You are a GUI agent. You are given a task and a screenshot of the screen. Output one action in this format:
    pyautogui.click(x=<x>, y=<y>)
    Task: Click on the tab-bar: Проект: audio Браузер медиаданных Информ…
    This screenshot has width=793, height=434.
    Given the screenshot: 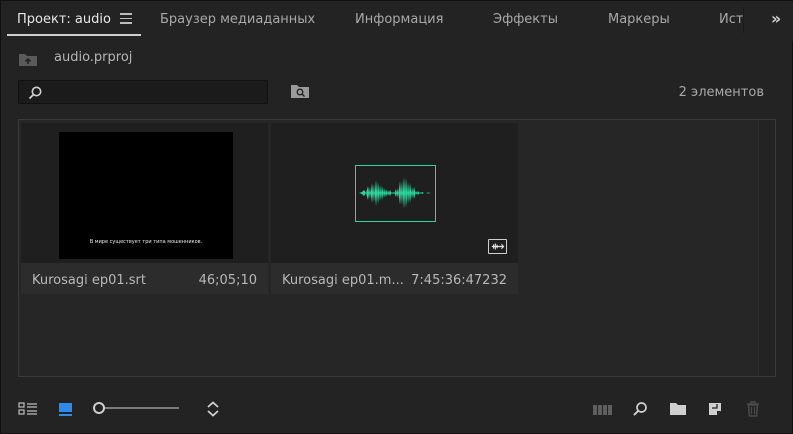 What is the action you would take?
    pyautogui.click(x=397, y=21)
    